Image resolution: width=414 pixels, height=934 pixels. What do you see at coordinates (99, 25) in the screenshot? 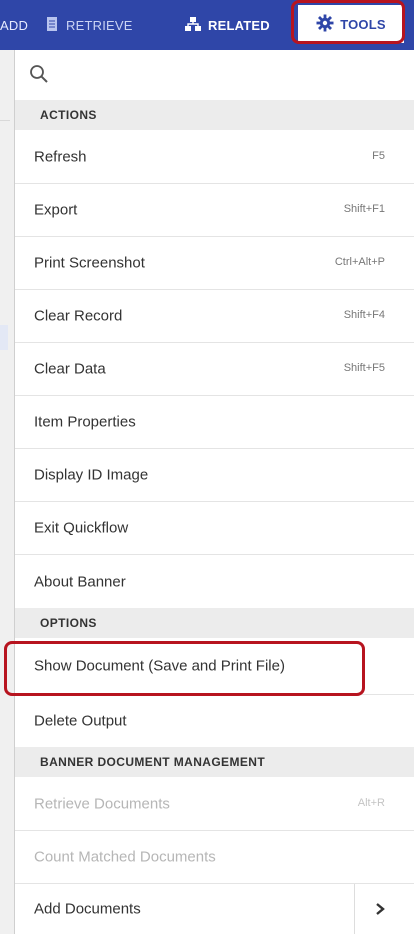
I see `retrieve-tab-label: RETRIEVE` at bounding box center [99, 25].